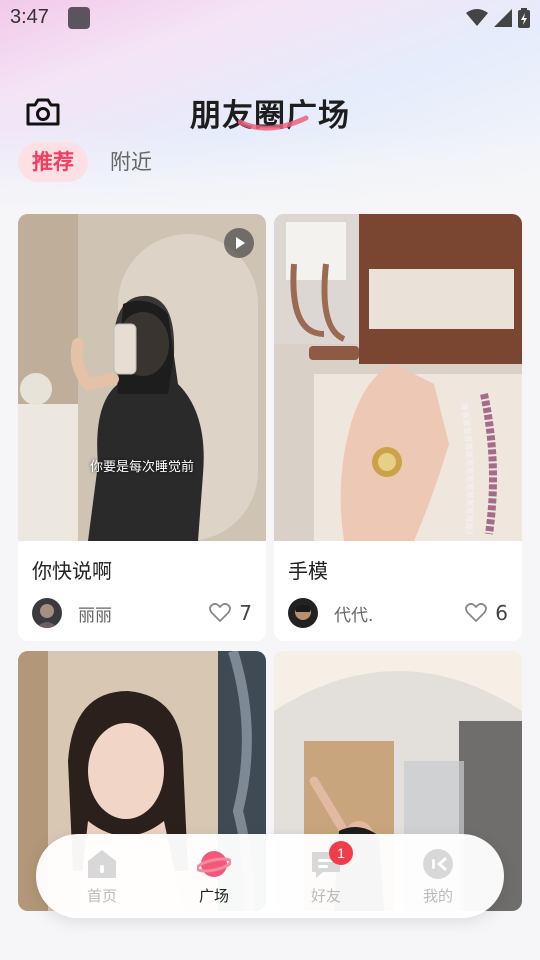 This screenshot has width=540, height=960. I want to click on bottom-navigation: 首页 广场 1 好友 我的, so click(270, 876).